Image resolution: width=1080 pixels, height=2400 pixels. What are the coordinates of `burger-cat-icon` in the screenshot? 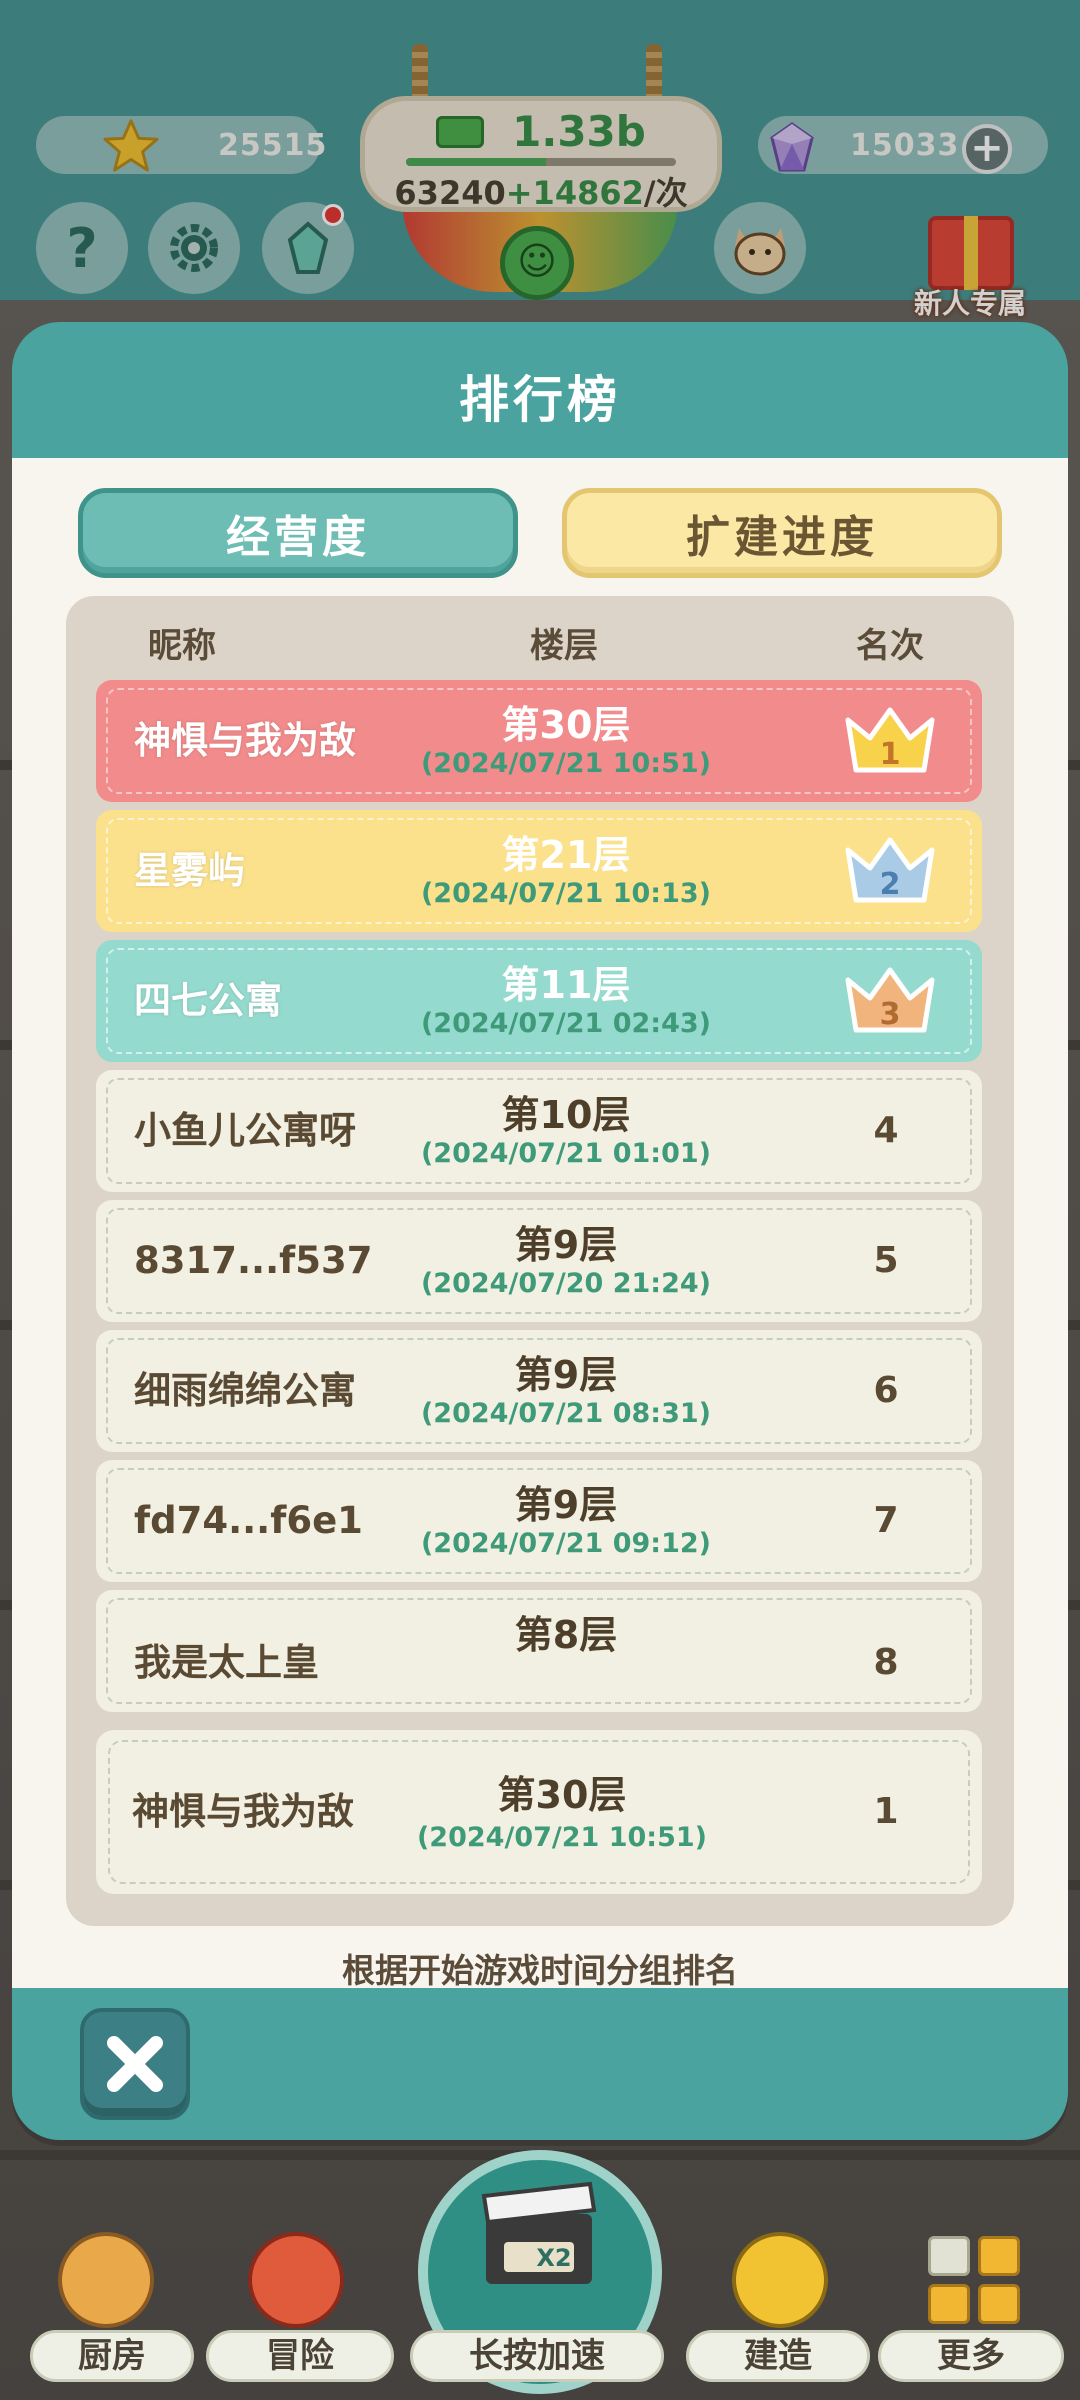 It's located at (106, 2280).